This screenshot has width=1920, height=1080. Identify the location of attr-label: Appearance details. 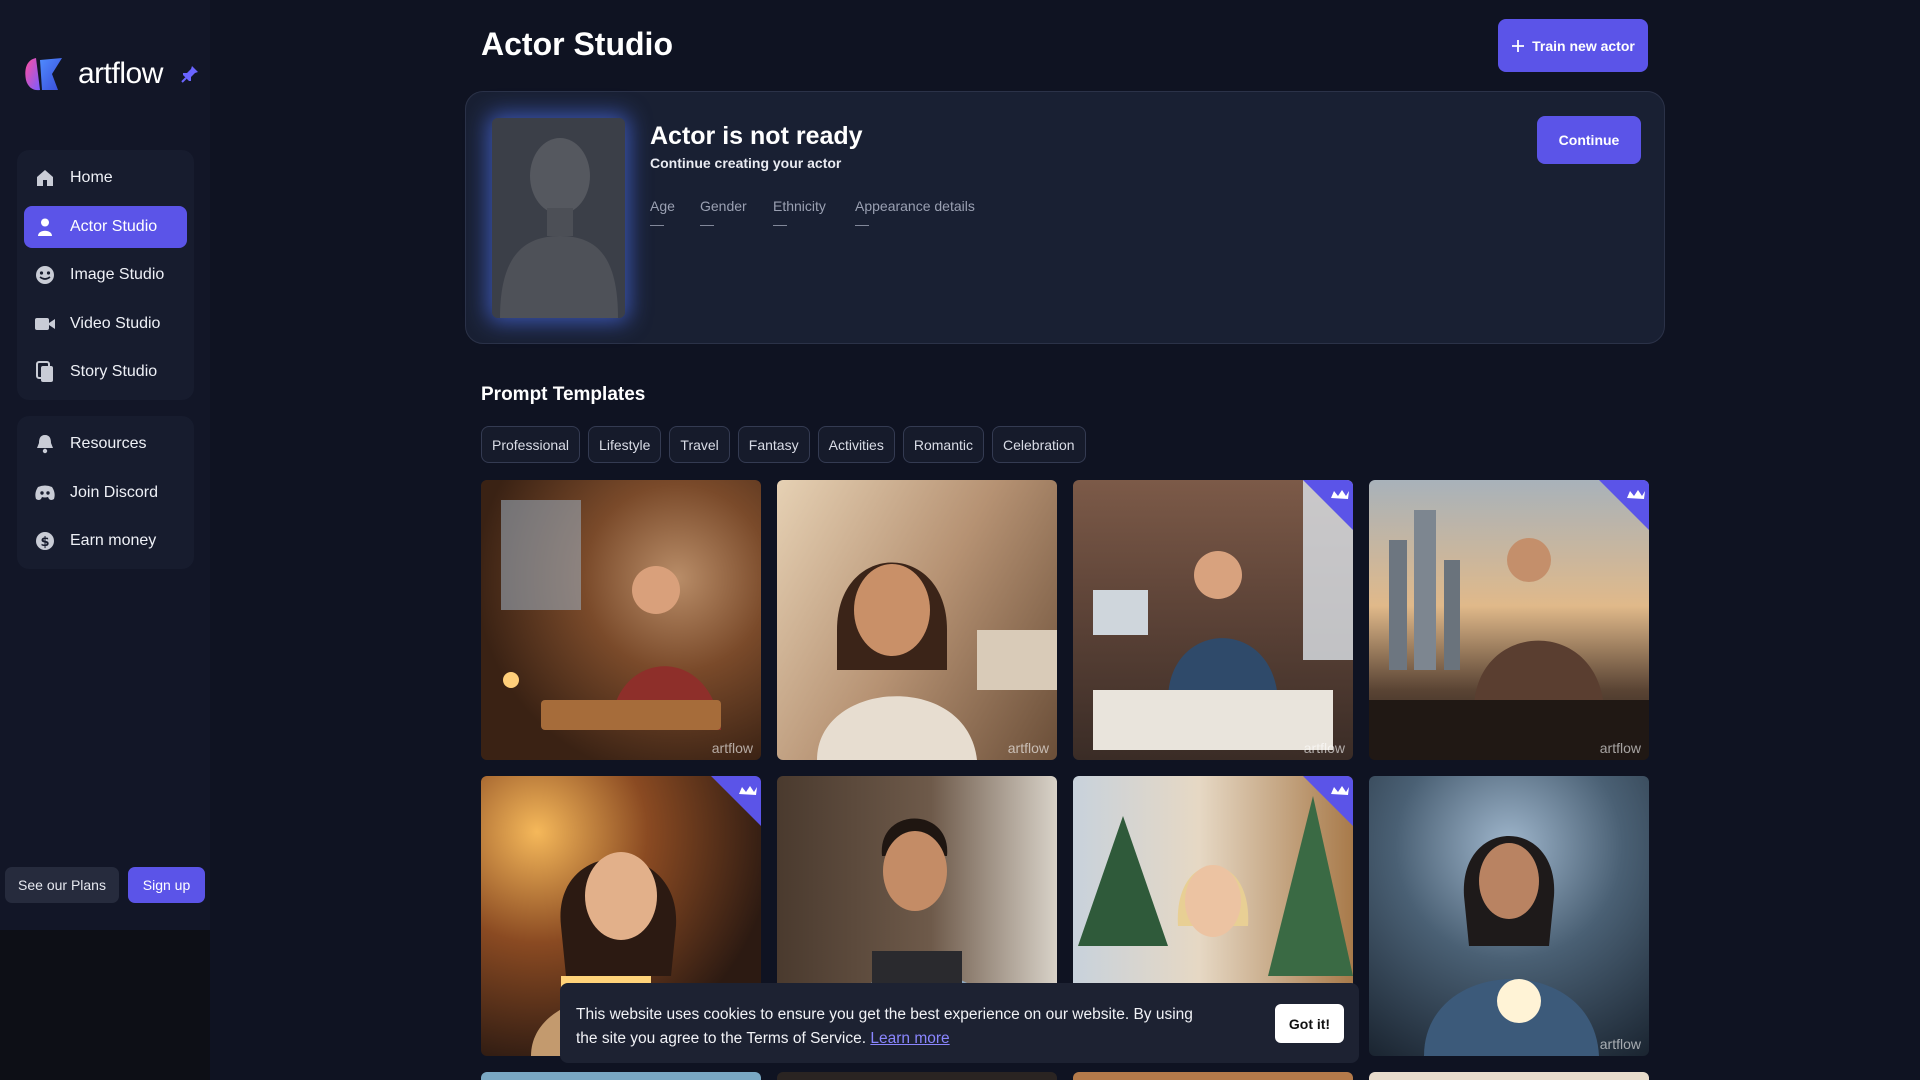
(915, 206).